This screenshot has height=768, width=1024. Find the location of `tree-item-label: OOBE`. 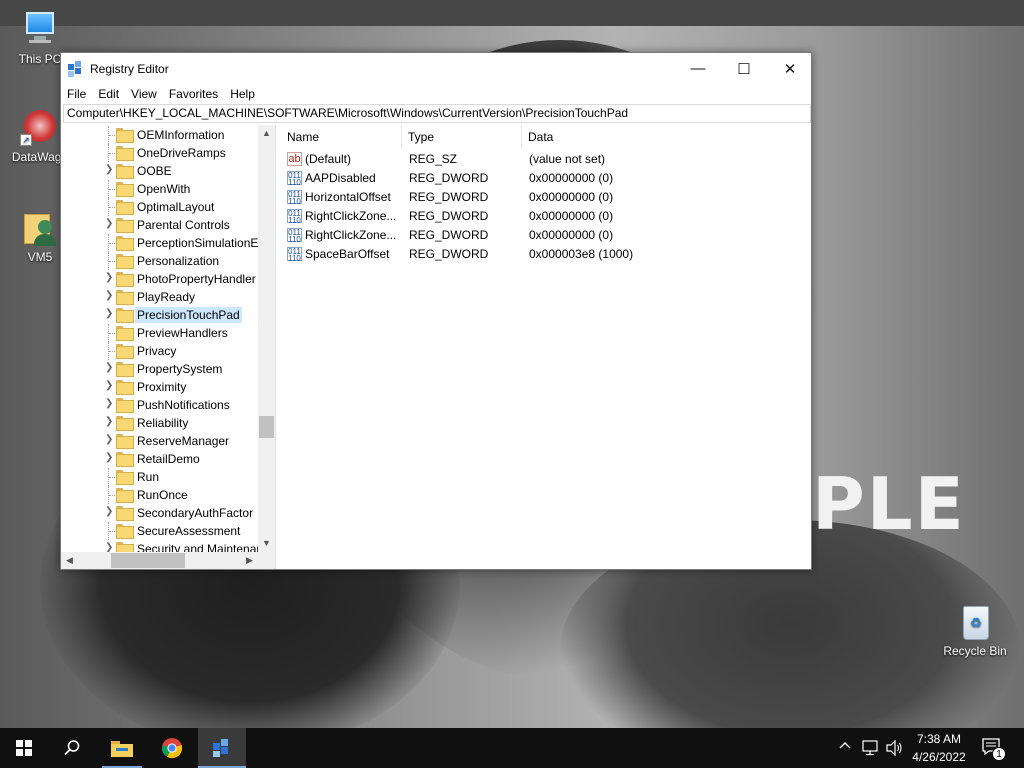

tree-item-label: OOBE is located at coordinates (154, 171).